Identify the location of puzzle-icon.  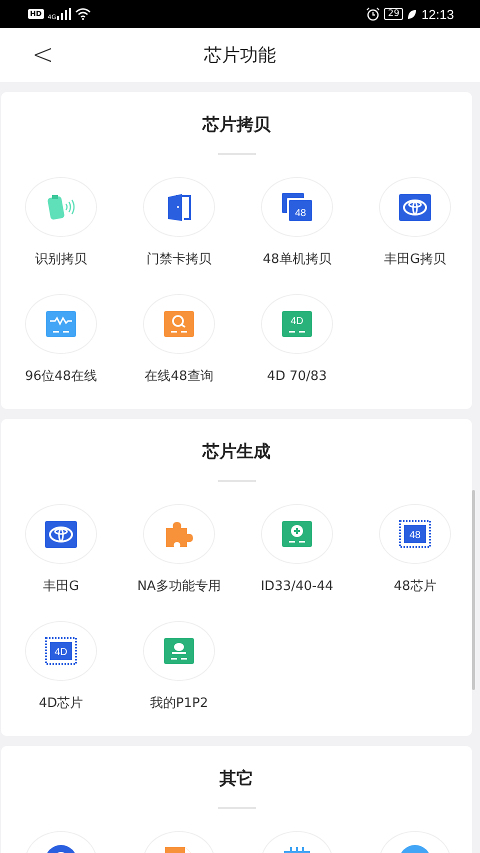
(179, 534).